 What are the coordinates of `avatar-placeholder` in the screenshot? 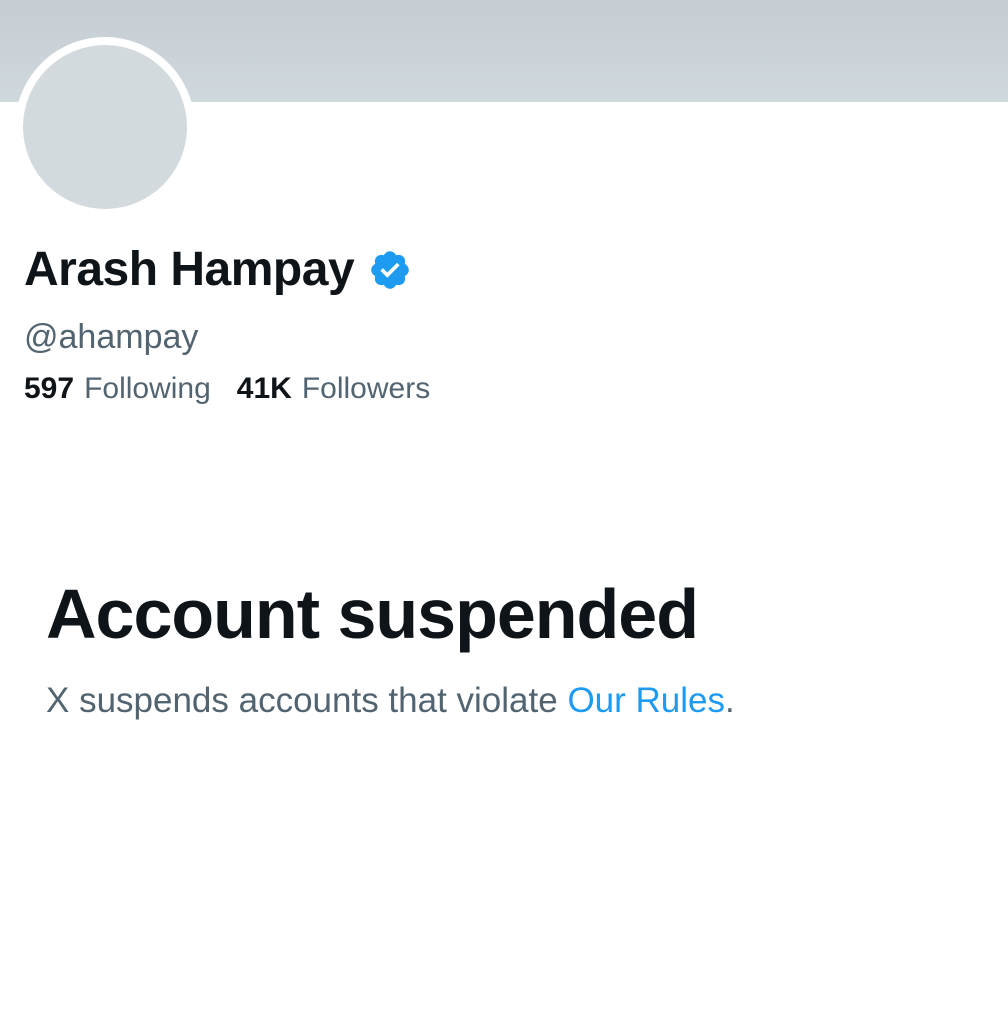 It's located at (105, 127).